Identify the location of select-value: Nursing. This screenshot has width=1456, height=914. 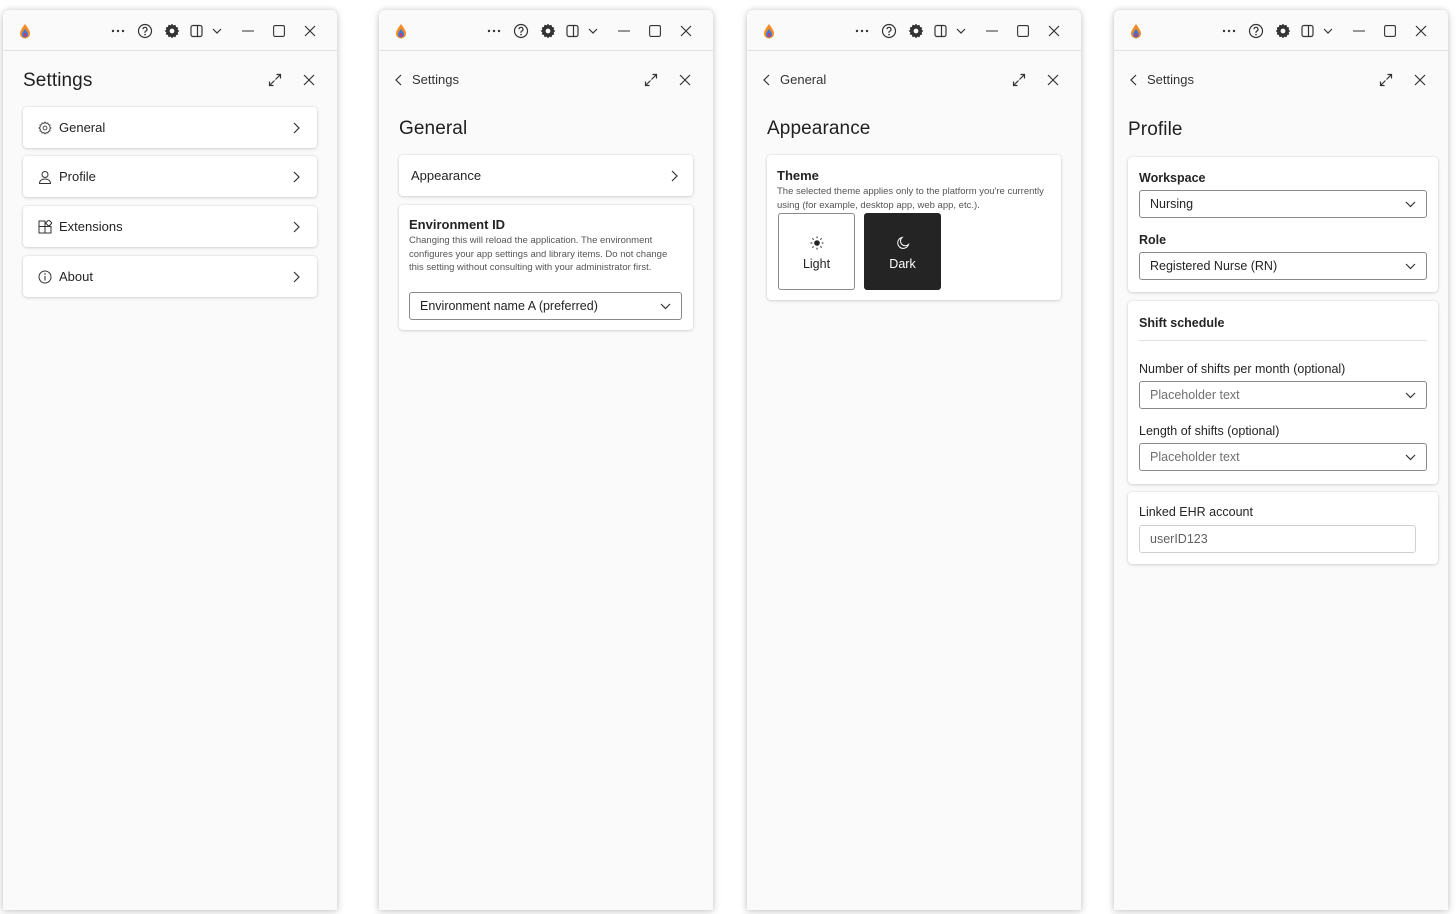
(1172, 204).